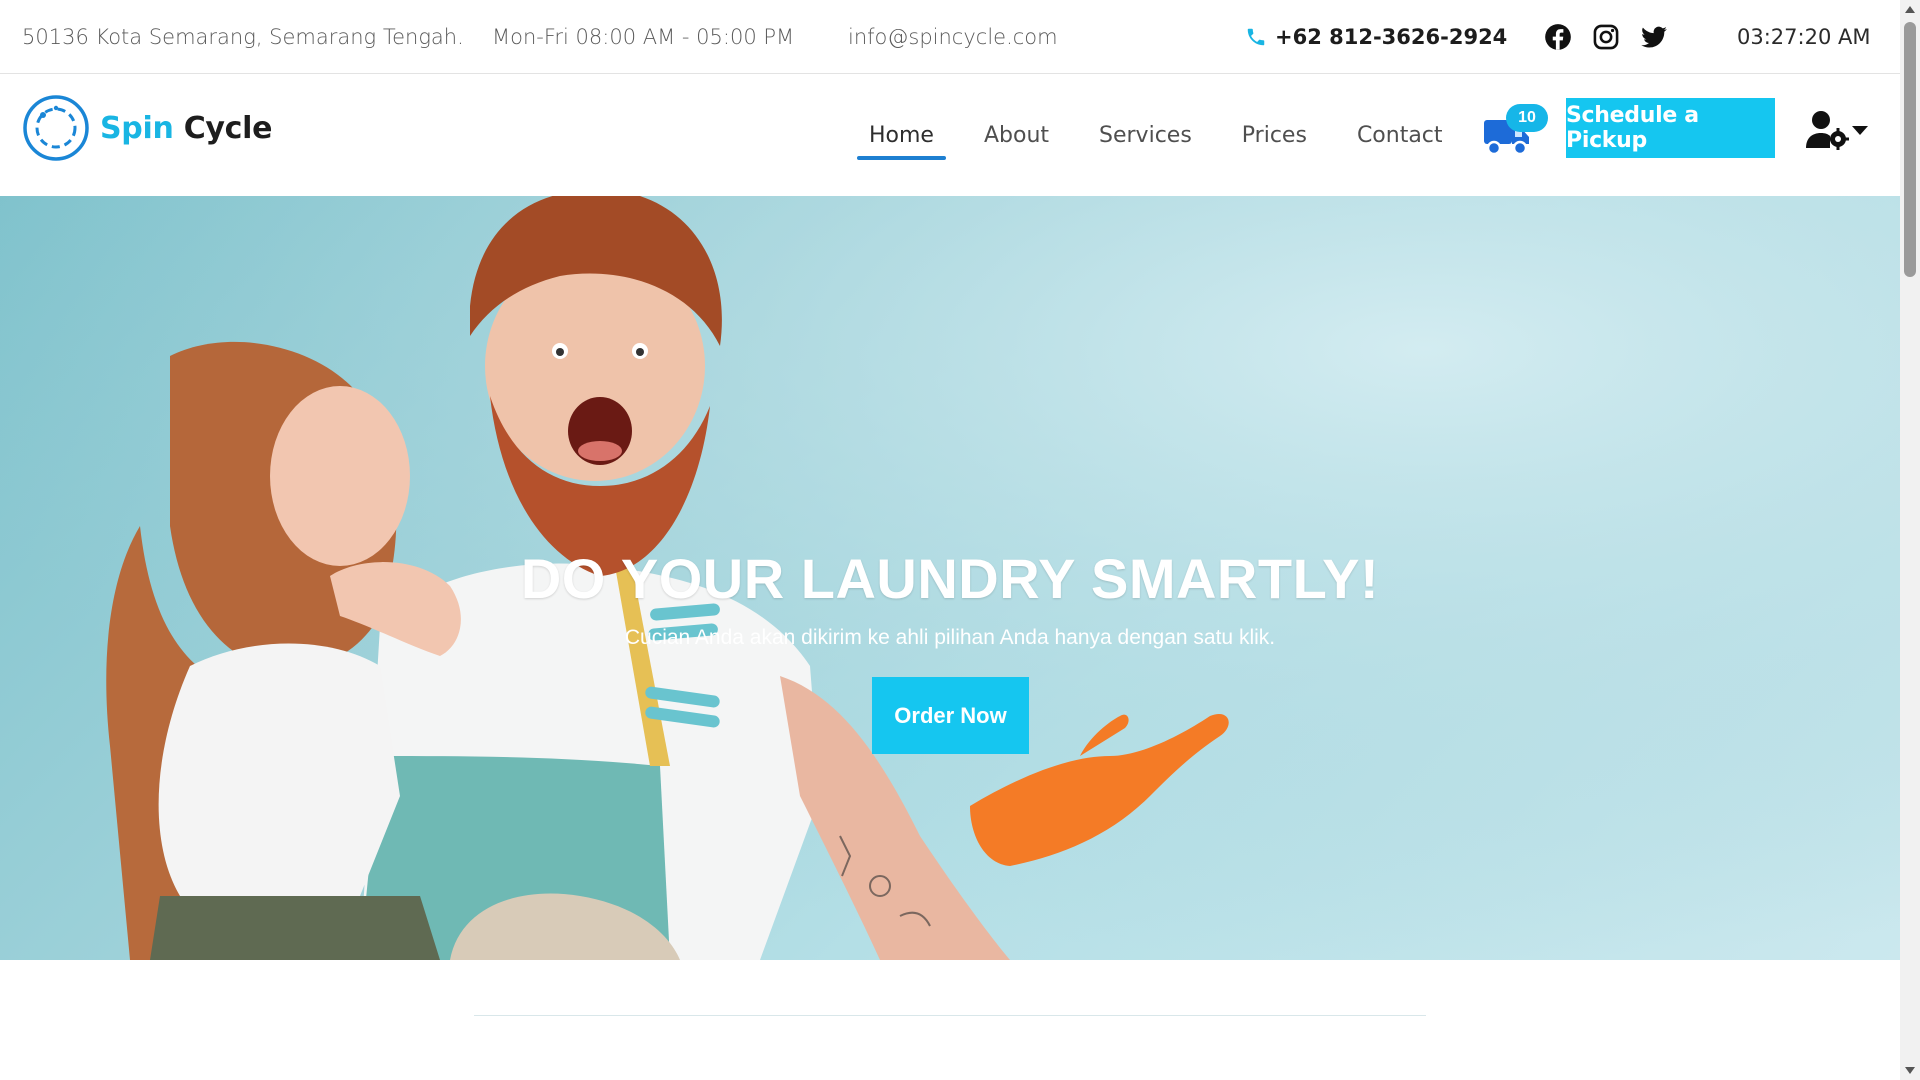 This screenshot has width=1920, height=1080. I want to click on user-menu-dropdown, so click(1837, 130).